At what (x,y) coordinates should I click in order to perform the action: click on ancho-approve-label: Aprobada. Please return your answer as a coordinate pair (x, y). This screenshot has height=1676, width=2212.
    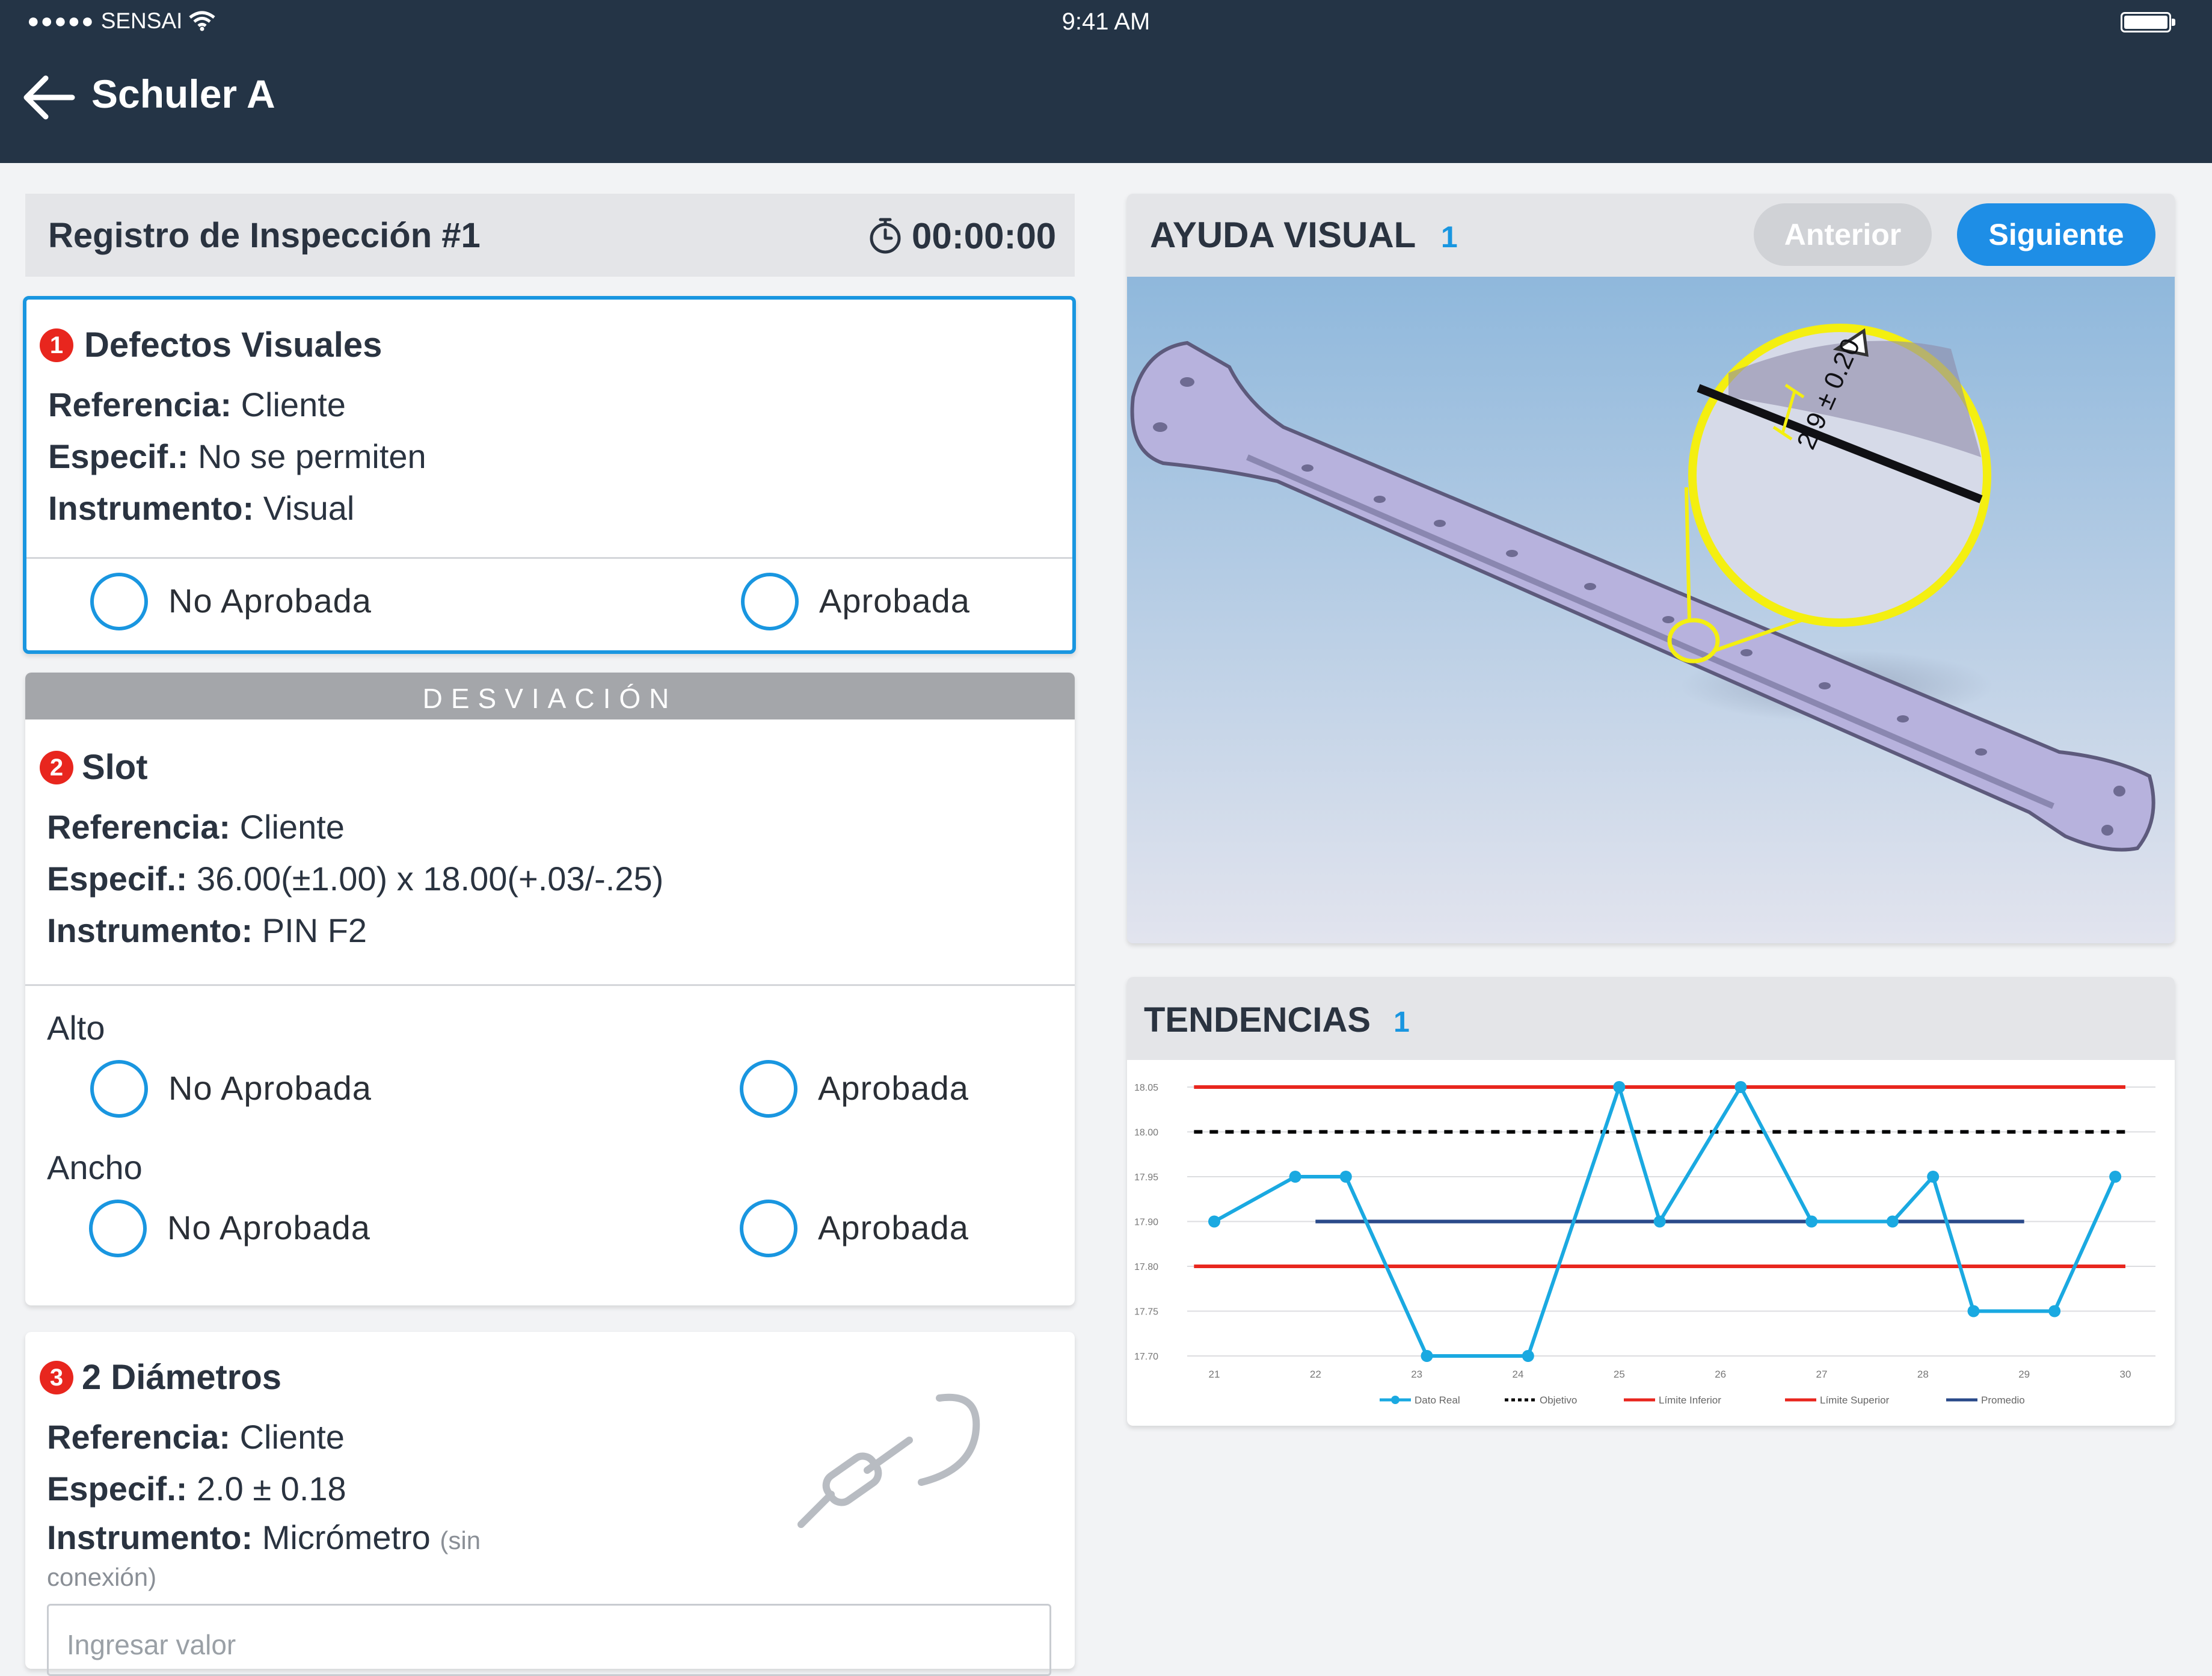
    Looking at the image, I should click on (893, 1227).